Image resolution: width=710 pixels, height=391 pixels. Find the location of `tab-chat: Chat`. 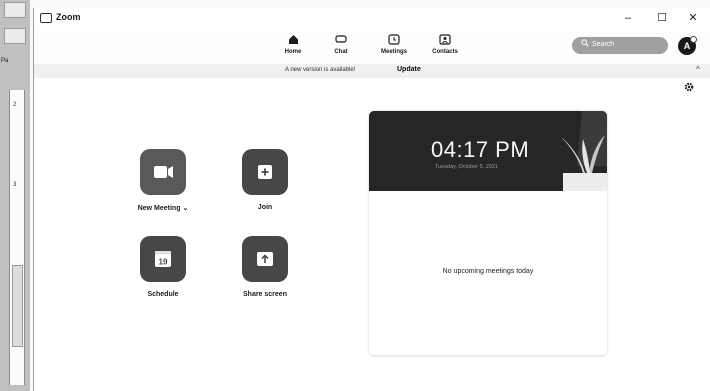

tab-chat: Chat is located at coordinates (341, 44).